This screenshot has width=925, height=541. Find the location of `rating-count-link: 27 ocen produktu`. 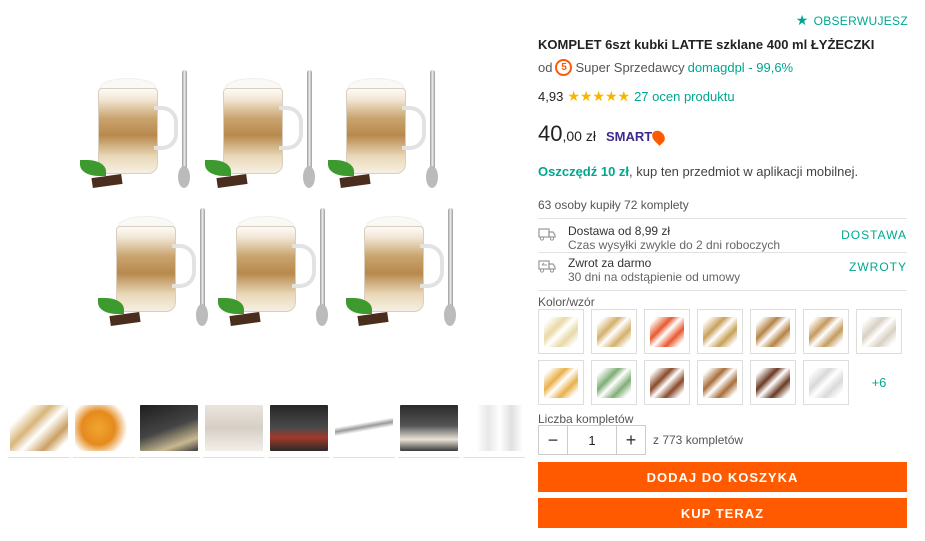

rating-count-link: 27 ocen produktu is located at coordinates (684, 96).